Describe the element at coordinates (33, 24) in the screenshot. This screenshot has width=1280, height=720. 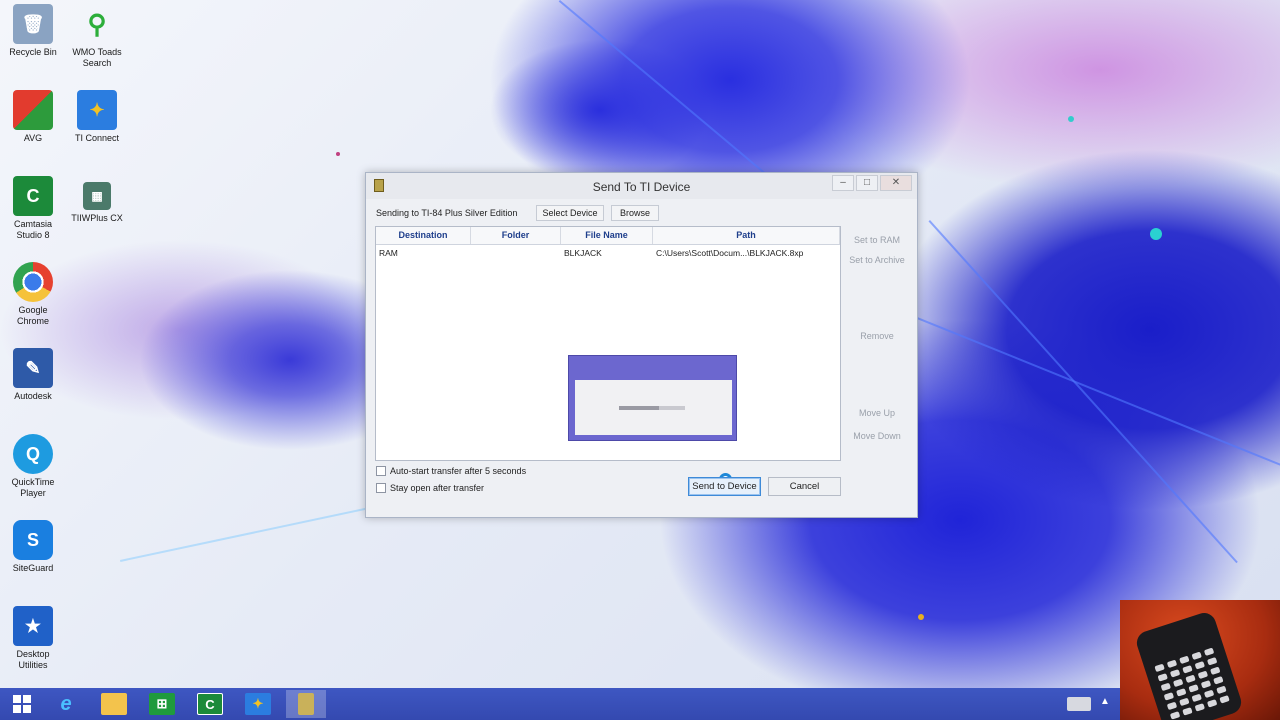
I see `recycle-bin-icon: 🗑` at that location.